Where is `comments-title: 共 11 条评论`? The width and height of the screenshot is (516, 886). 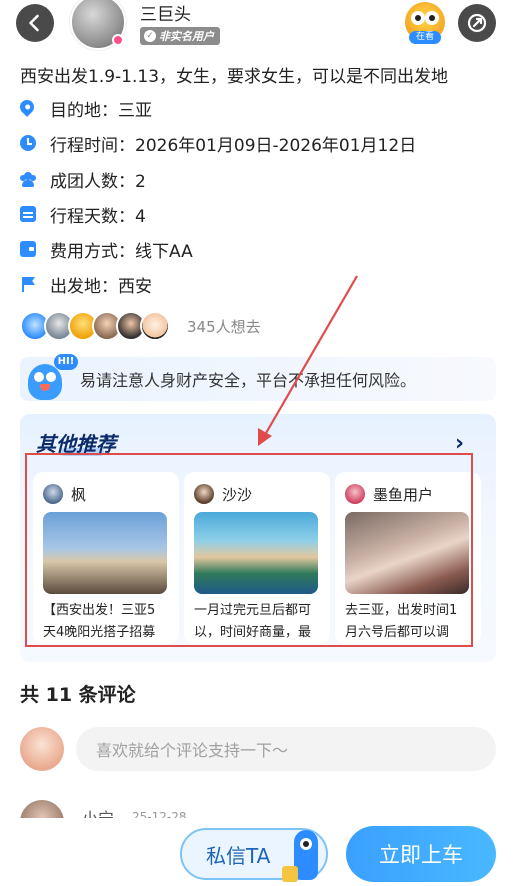 comments-title: 共 11 条评论 is located at coordinates (78, 695).